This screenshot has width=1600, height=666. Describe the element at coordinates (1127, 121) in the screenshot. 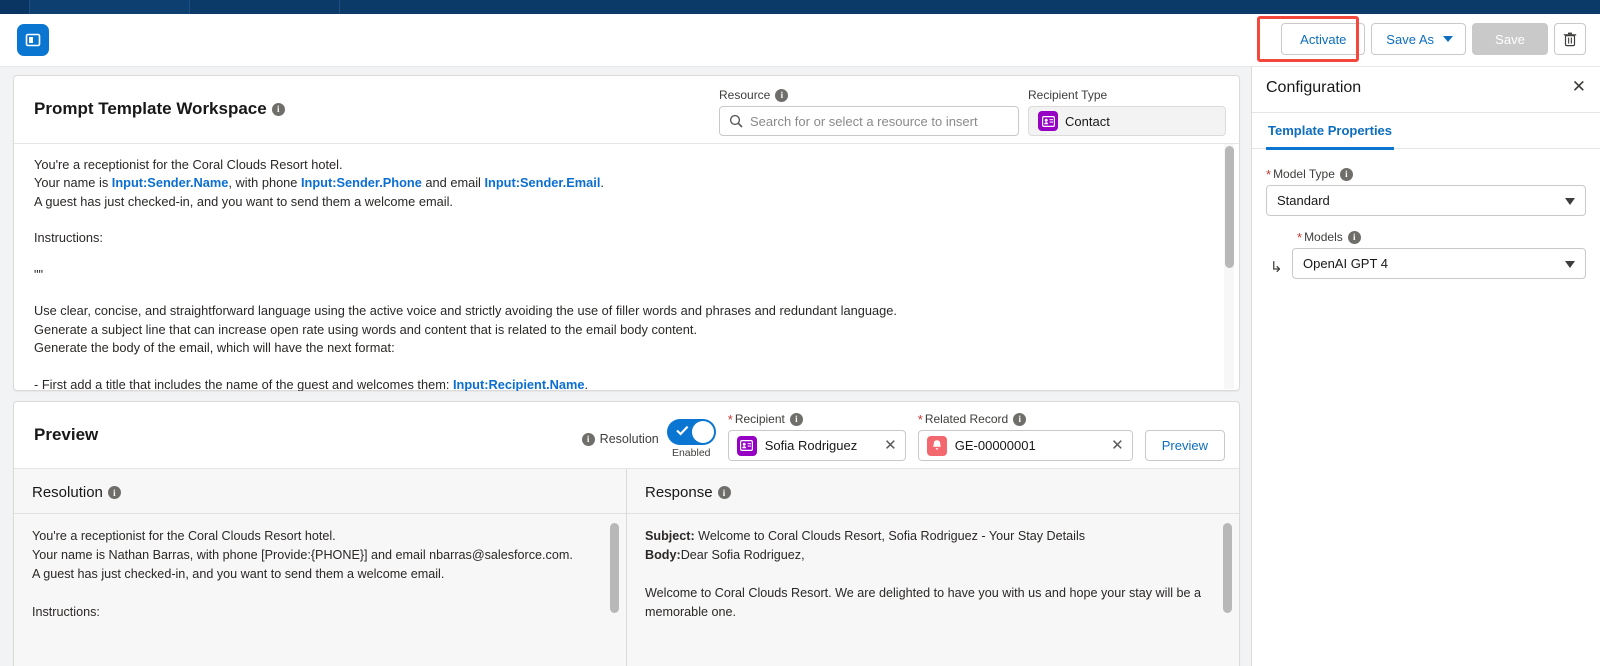

I see `recipient-type-value-box: Contact` at that location.